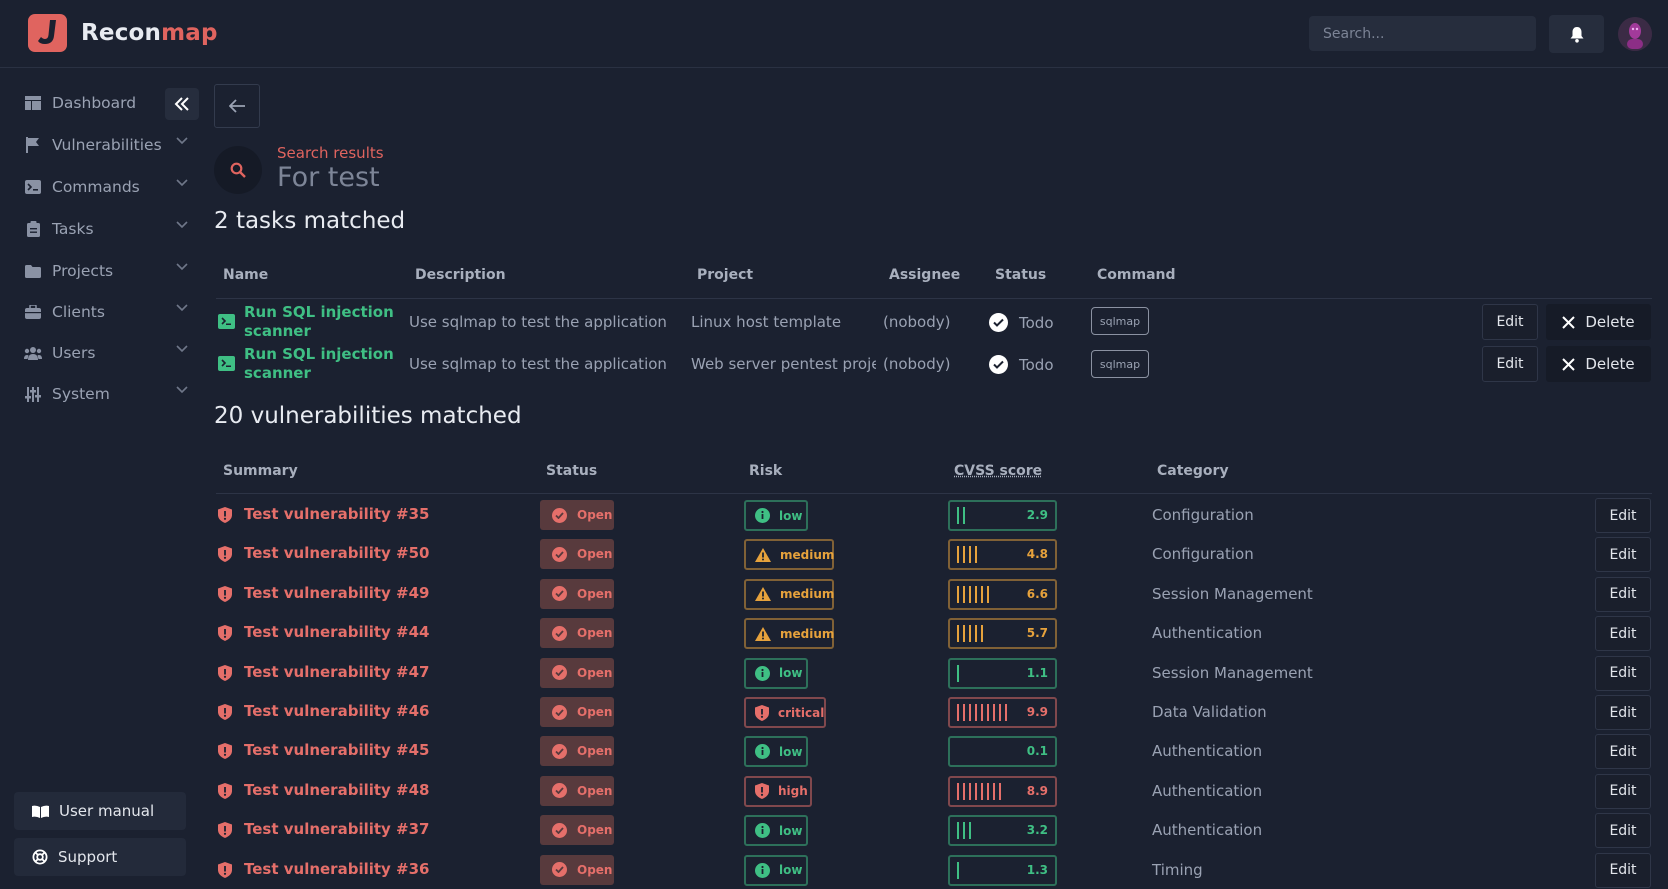 The image size is (1668, 889). What do you see at coordinates (106, 145) in the screenshot?
I see `sidebar-item-vulnerabilities: Vulnerabilities` at bounding box center [106, 145].